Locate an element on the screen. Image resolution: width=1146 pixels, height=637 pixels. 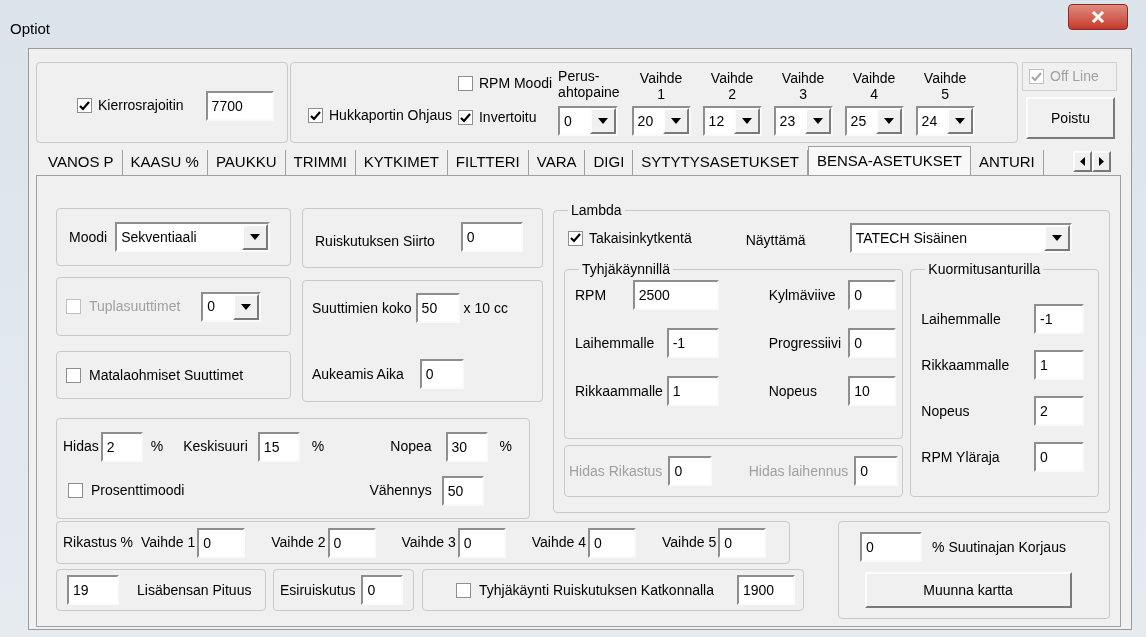
field-label: Nopeus is located at coordinates (945, 411).